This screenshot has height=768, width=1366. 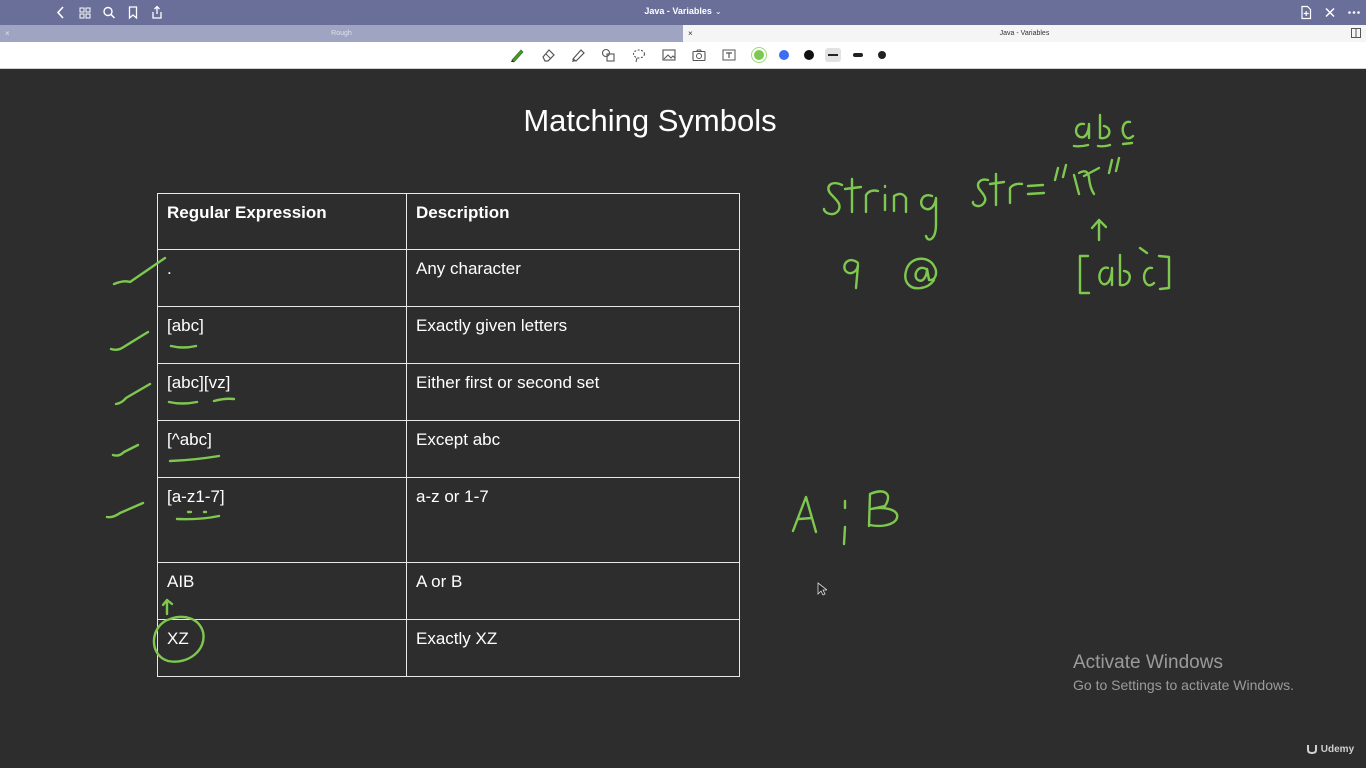 What do you see at coordinates (882, 55) in the screenshot?
I see `thickness-thick` at bounding box center [882, 55].